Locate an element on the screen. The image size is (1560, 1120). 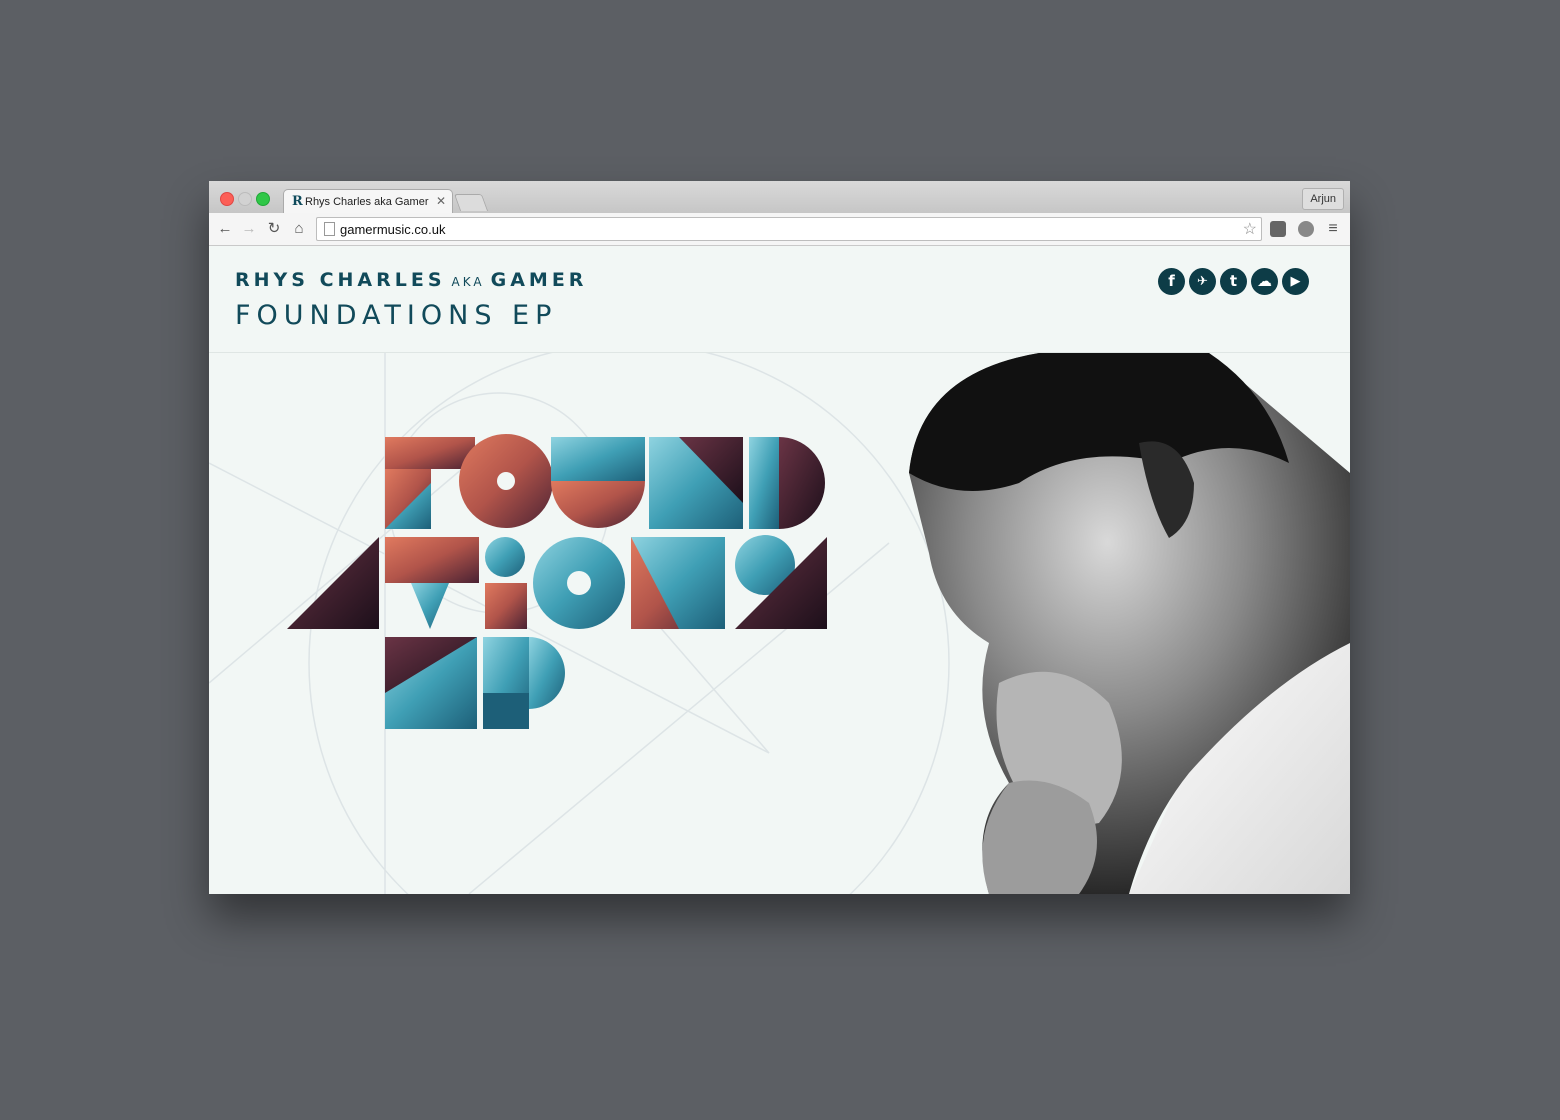
reload-icon: ↻ is located at coordinates (274, 229).